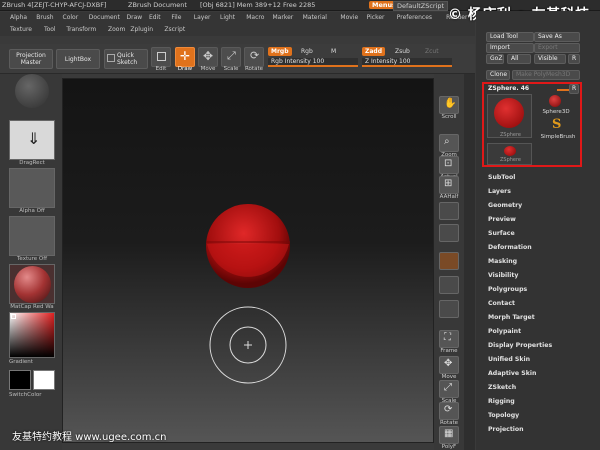  Describe the element at coordinates (557, 48) in the screenshot. I see `export-button: Export` at that location.